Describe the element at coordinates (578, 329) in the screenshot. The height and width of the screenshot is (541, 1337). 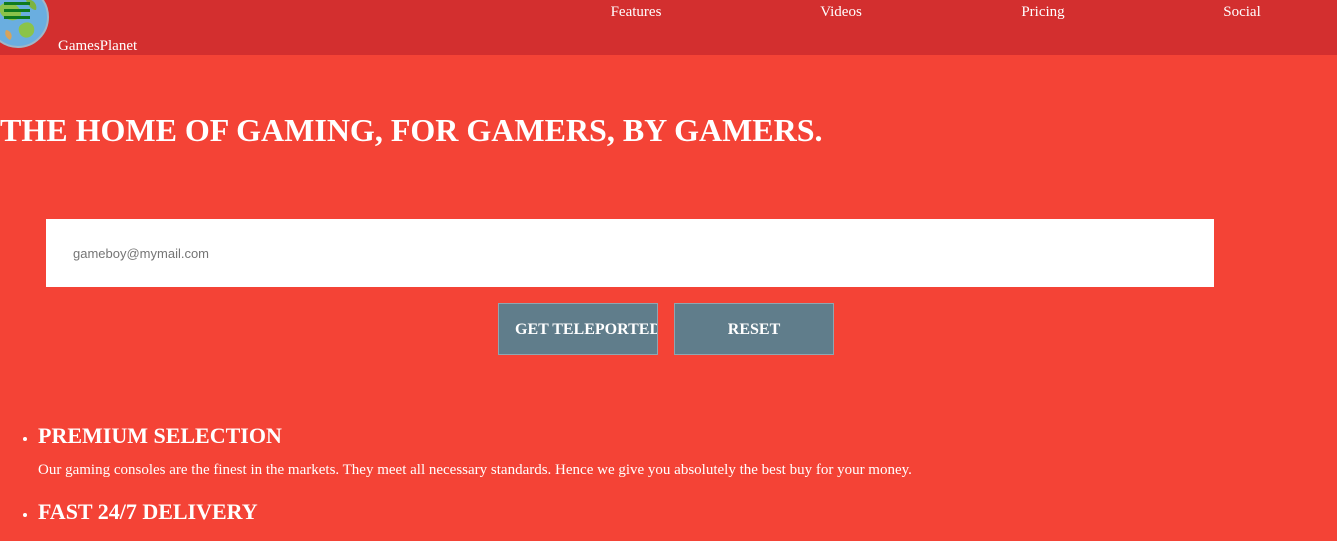
I see `get-teleported-button: GET TELEPORTED` at that location.